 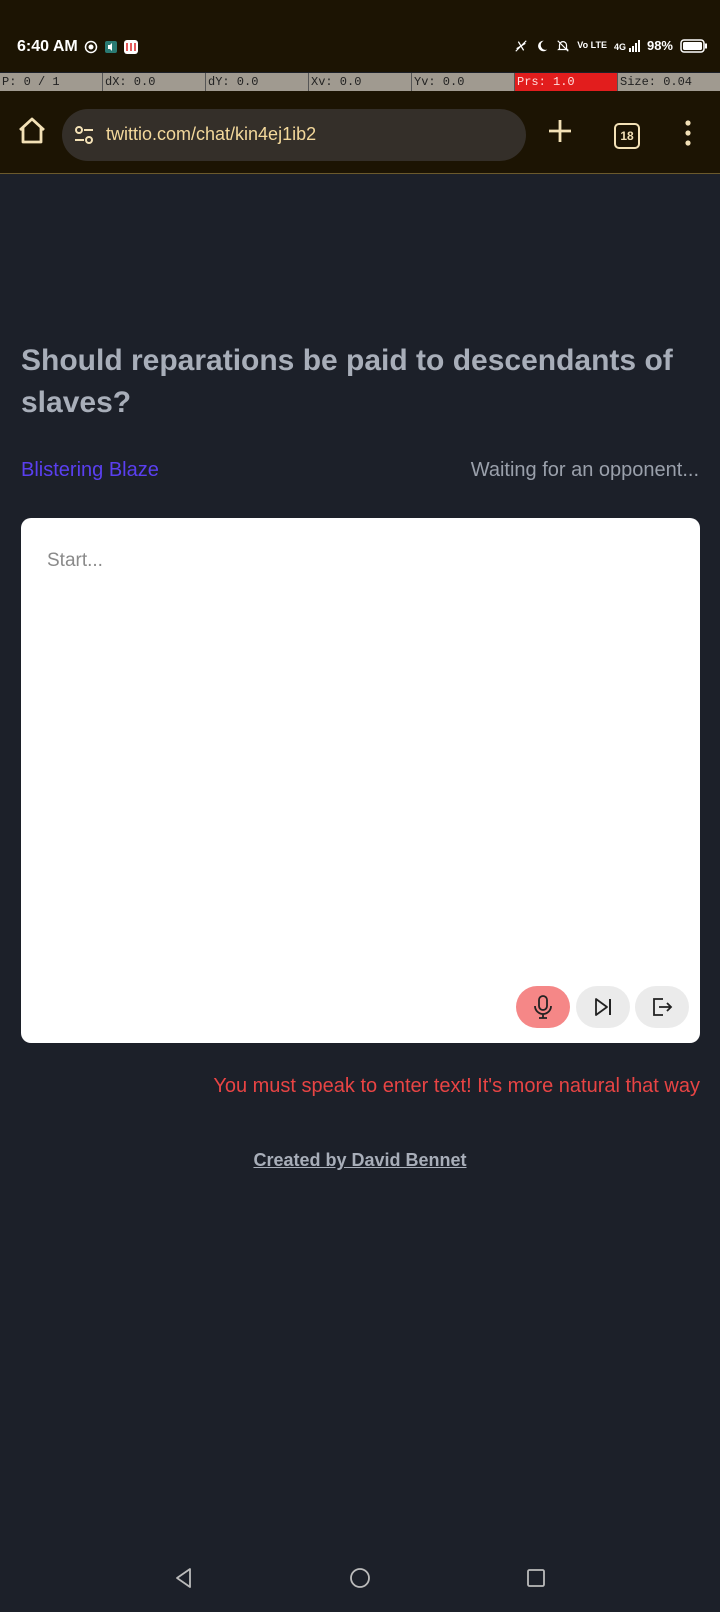 I want to click on leave-chat-button, so click(x=662, y=1007).